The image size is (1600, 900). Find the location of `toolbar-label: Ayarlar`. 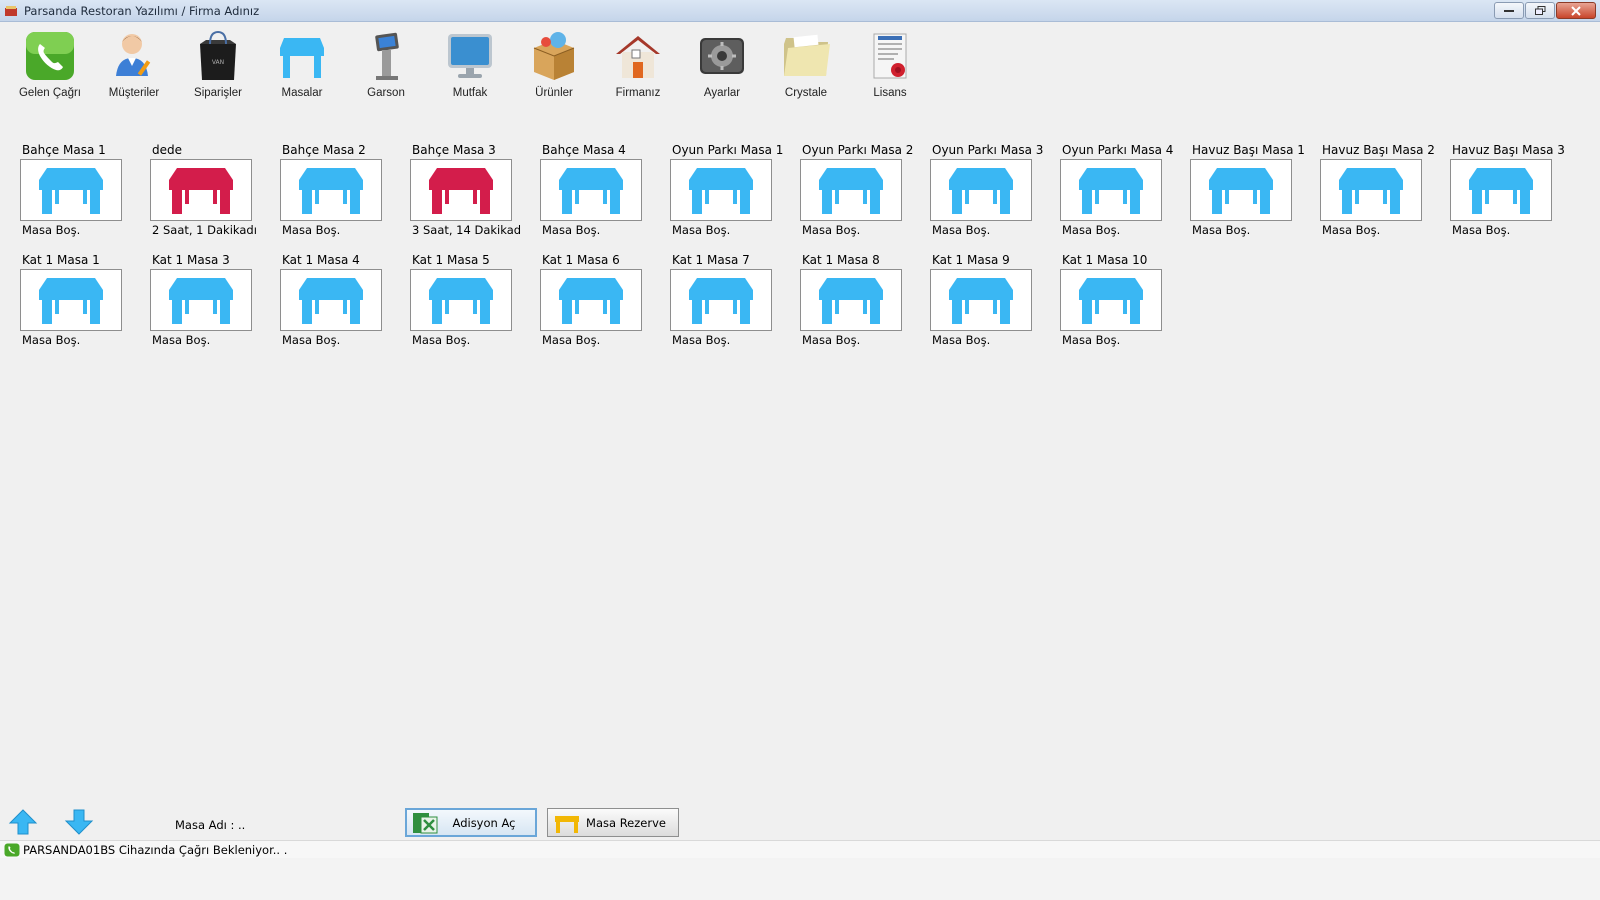

toolbar-label: Ayarlar is located at coordinates (722, 93).